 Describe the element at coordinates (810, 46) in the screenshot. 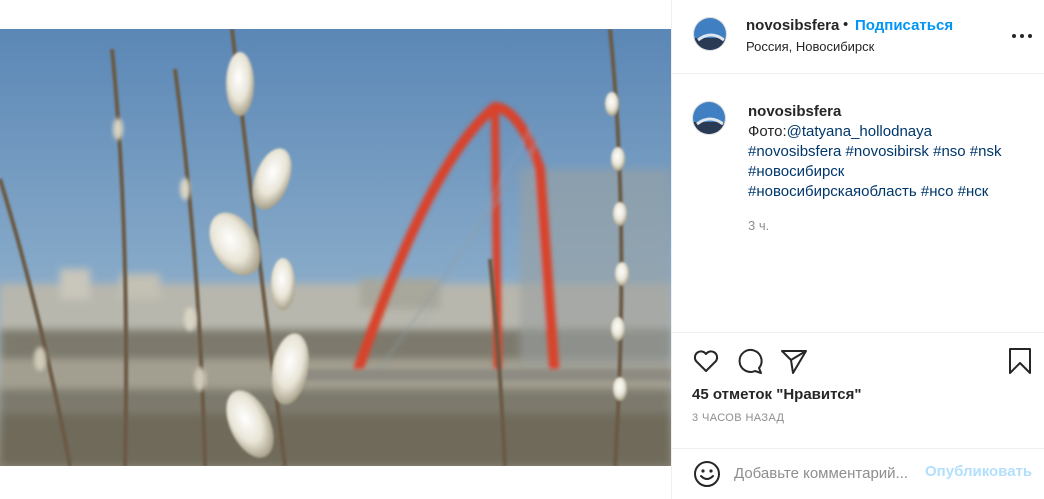

I see `post-location: Россия, Новосибирск` at that location.